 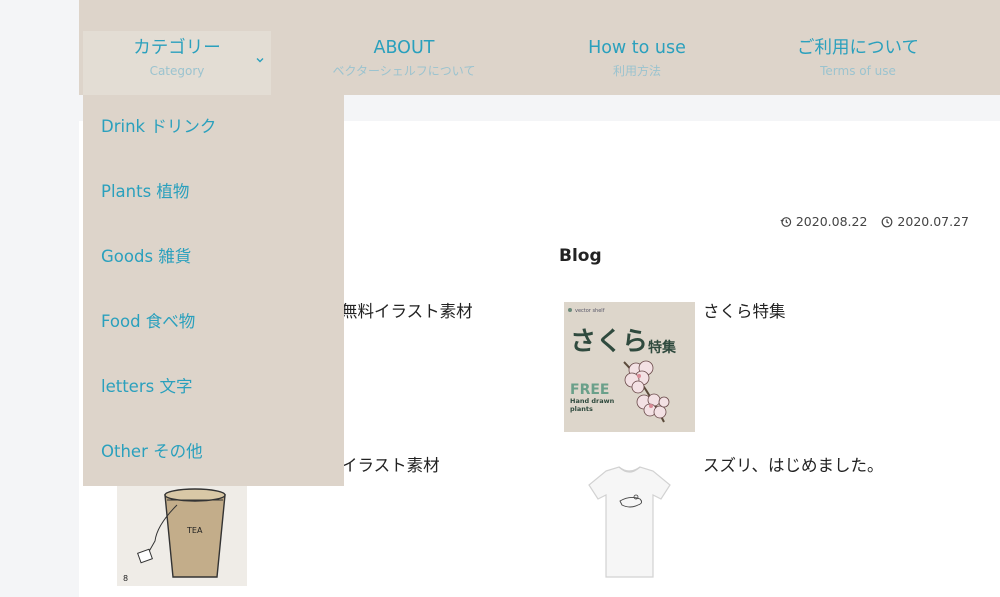 I want to click on nav-item-sublabel: ベクターシェルフについて, so click(x=404, y=71).